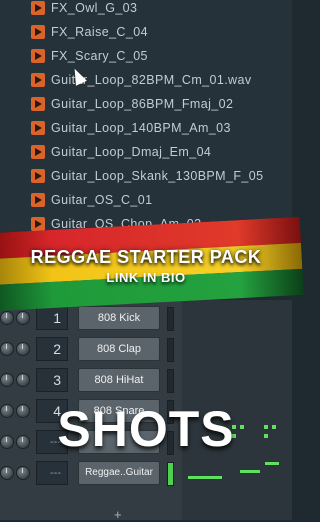 The width and height of the screenshot is (320, 522). Describe the element at coordinates (157, 175) in the screenshot. I see `file-name: Guitar_Loop_Skank_130BPM_F_05` at that location.